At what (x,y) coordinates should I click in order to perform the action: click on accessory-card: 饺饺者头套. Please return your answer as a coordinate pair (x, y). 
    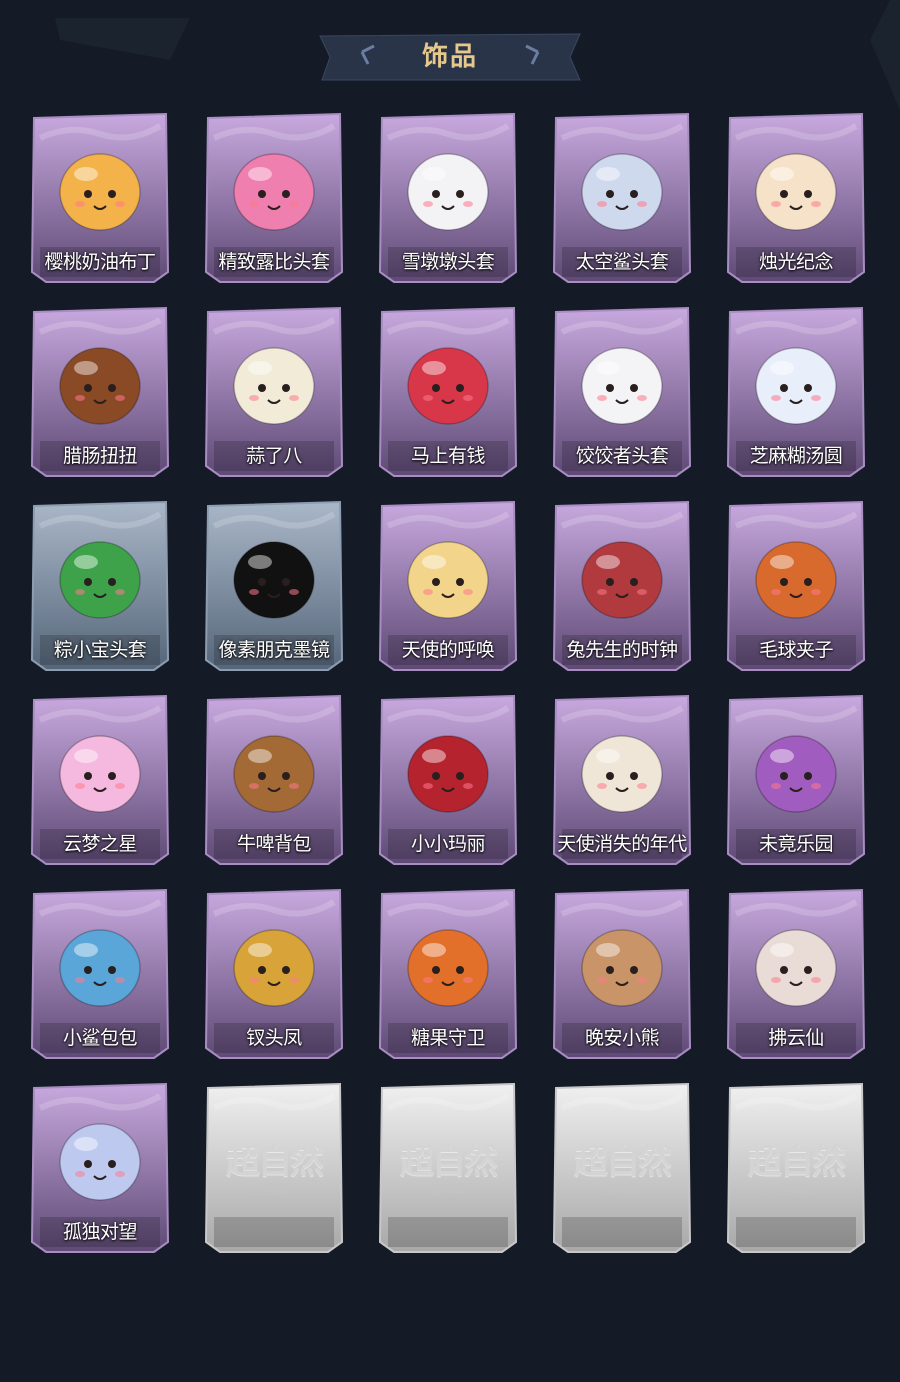
    Looking at the image, I should click on (622, 392).